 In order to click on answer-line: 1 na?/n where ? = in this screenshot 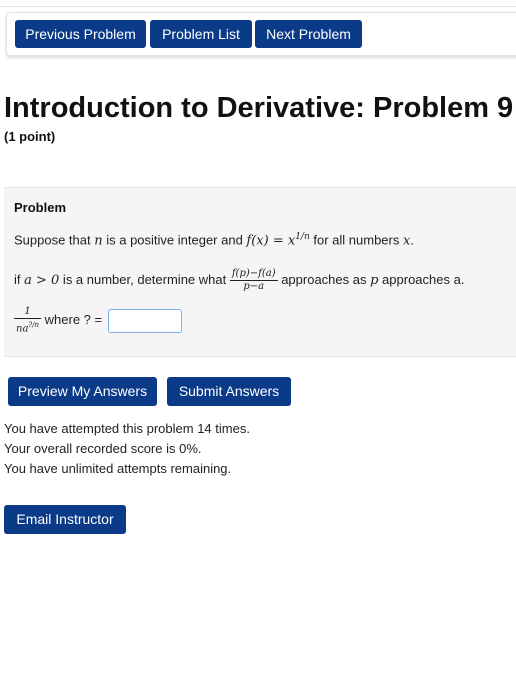, I will do `click(98, 320)`.